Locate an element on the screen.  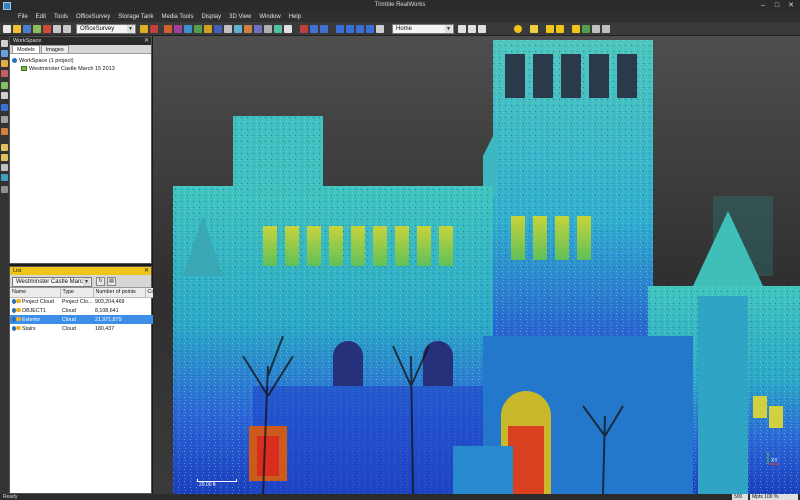
module-select: OfficeSurvey ▼ is located at coordinates (106, 29).